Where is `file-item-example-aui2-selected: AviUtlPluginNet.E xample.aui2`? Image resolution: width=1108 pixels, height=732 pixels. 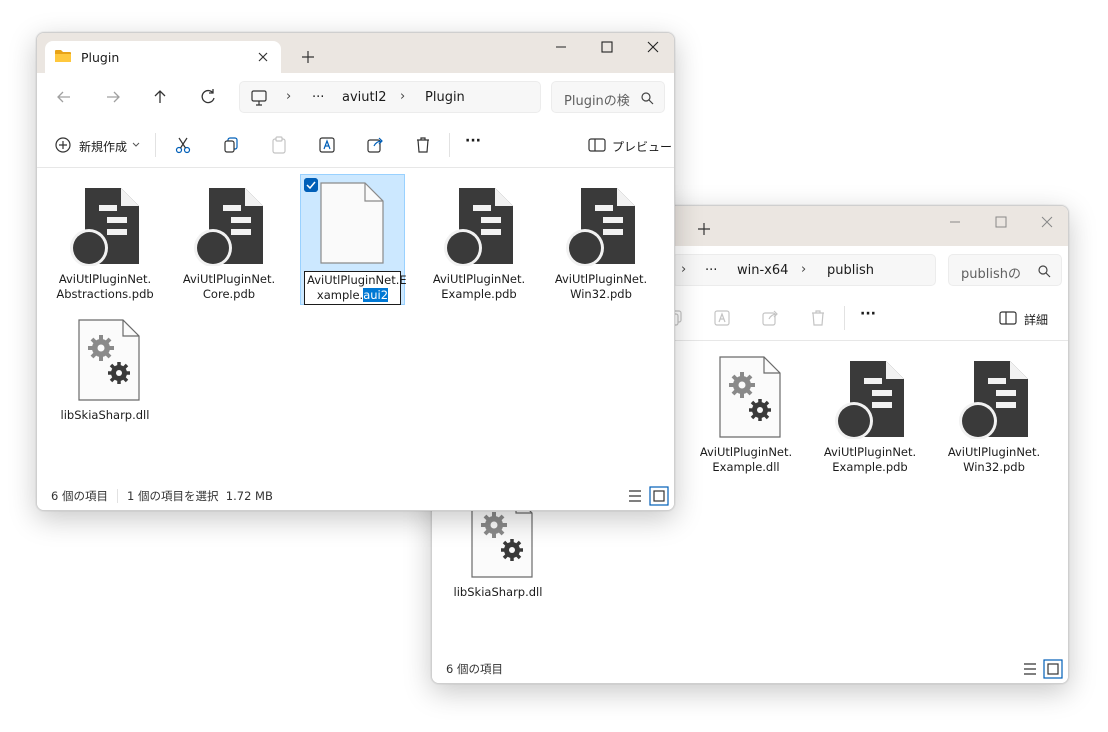
file-item-example-aui2-selected: AviUtlPluginNet.E xample.aui2 is located at coordinates (353, 239).